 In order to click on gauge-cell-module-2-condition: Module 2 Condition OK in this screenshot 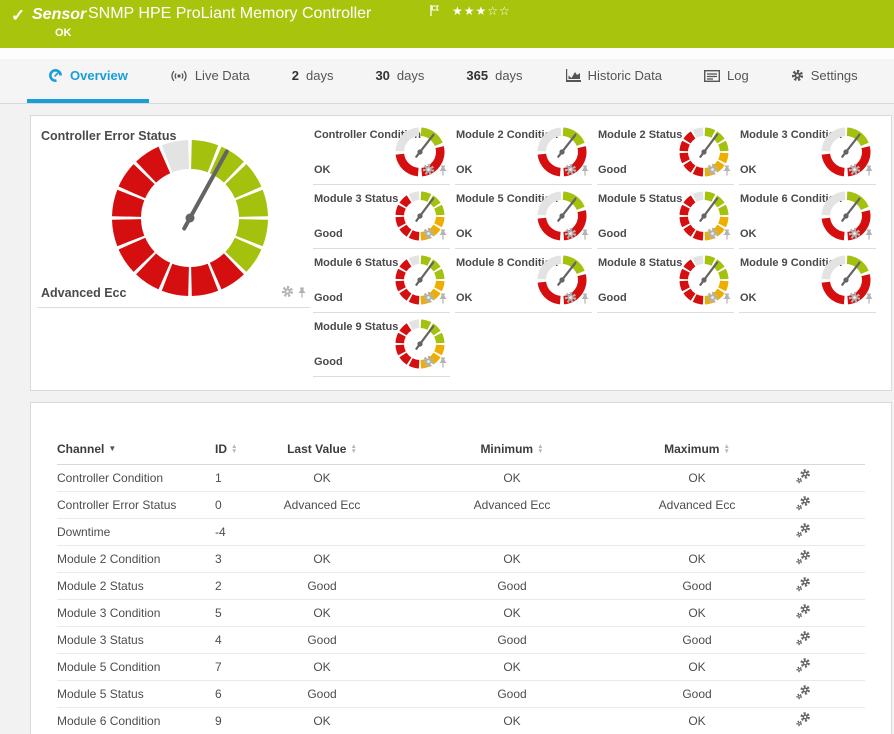, I will do `click(523, 153)`.